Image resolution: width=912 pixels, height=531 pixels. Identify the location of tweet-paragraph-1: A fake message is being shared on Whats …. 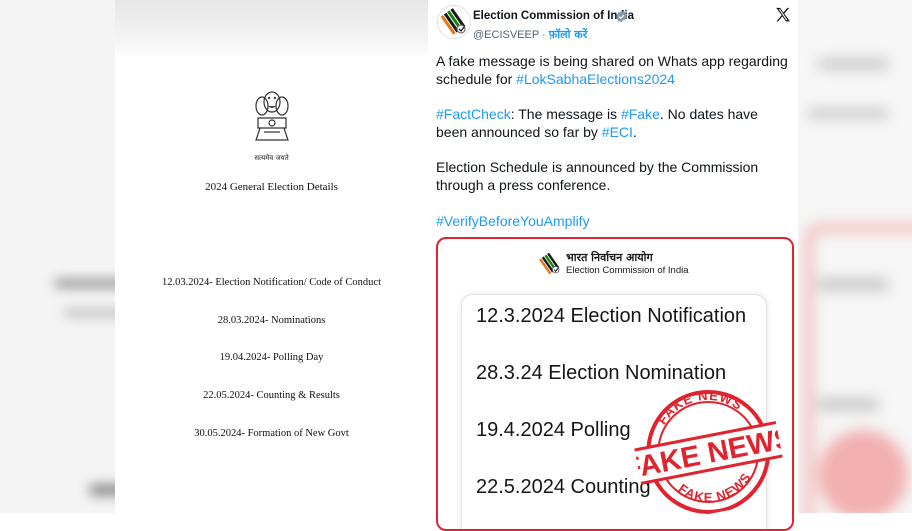
(614, 70).